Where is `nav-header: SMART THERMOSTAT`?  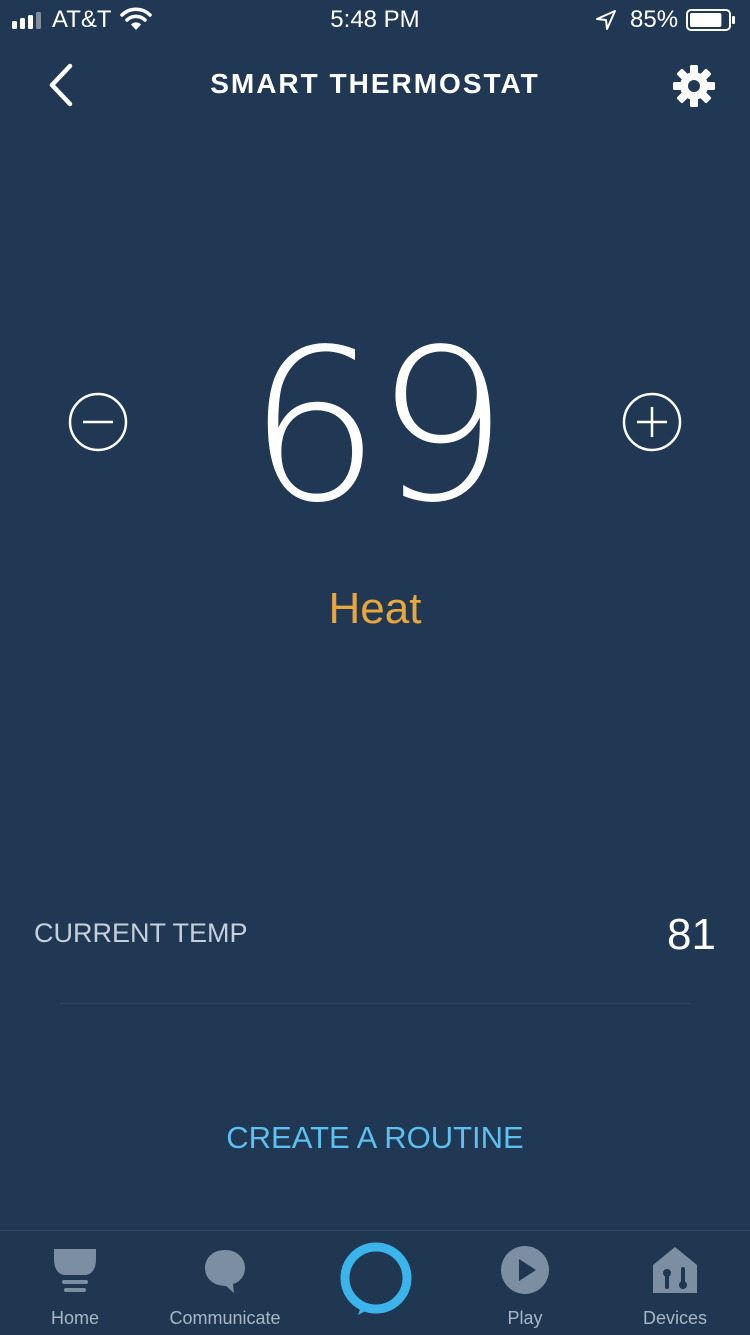 nav-header: SMART THERMOSTAT is located at coordinates (375, 85).